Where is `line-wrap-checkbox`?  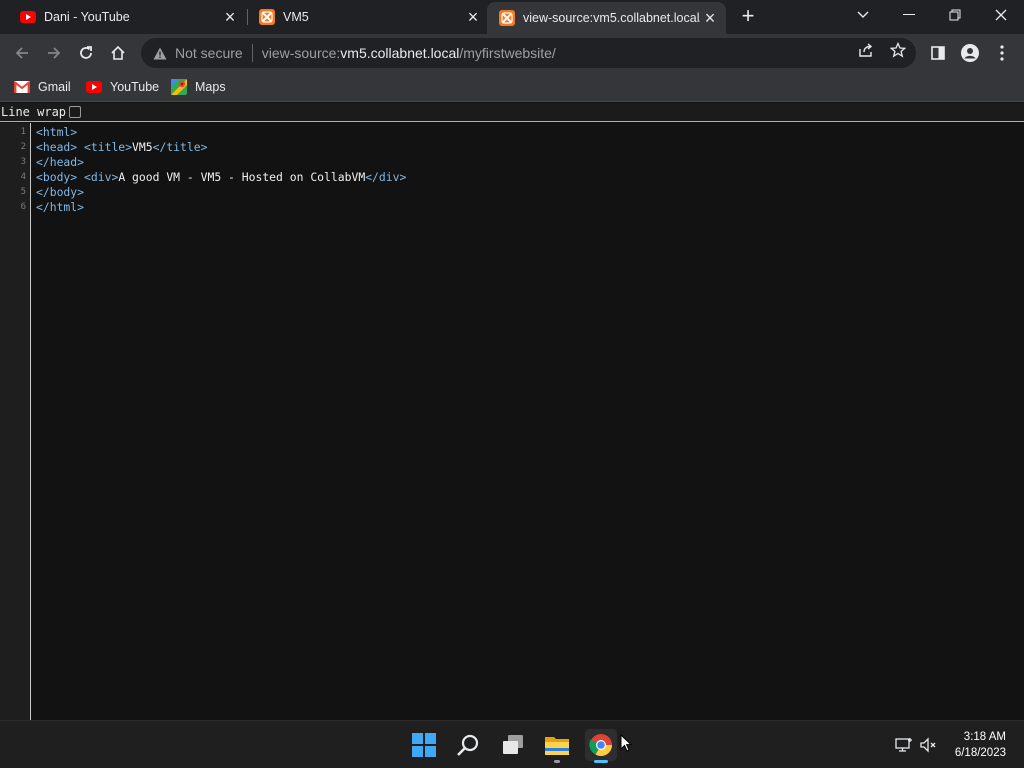 line-wrap-checkbox is located at coordinates (75, 112).